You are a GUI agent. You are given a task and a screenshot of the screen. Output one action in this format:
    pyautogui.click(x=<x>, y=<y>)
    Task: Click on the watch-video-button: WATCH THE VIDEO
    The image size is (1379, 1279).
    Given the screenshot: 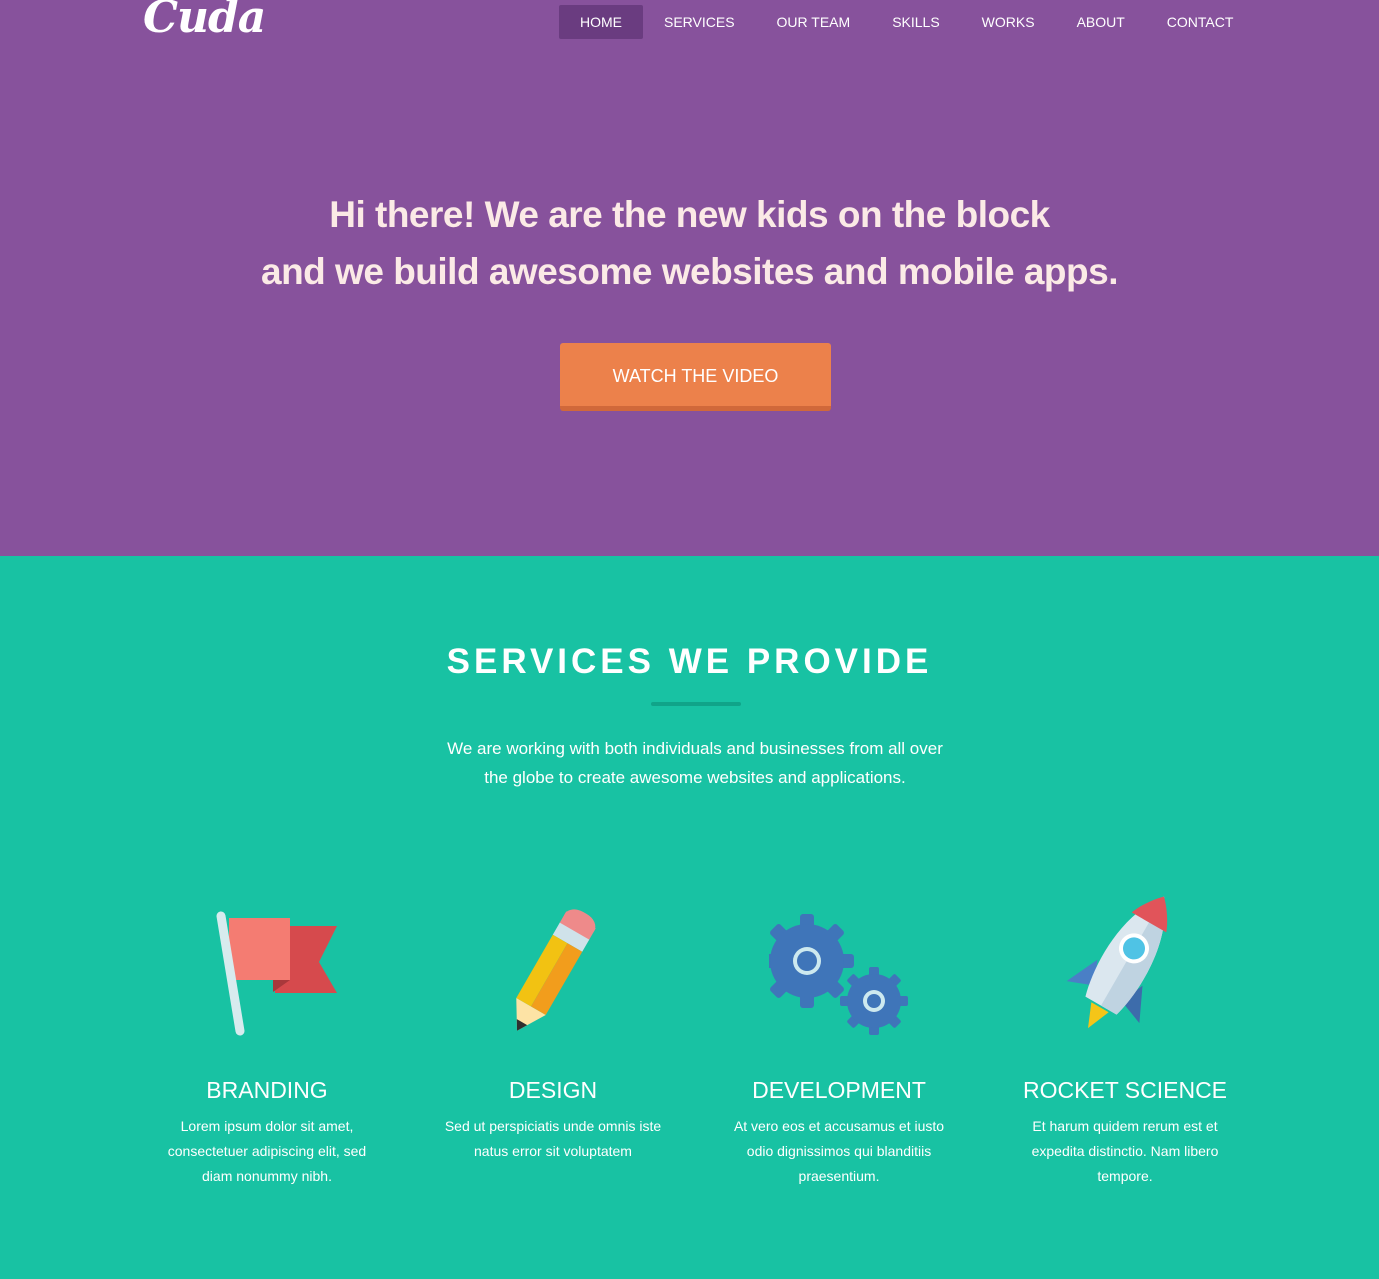 What is the action you would take?
    pyautogui.click(x=695, y=377)
    